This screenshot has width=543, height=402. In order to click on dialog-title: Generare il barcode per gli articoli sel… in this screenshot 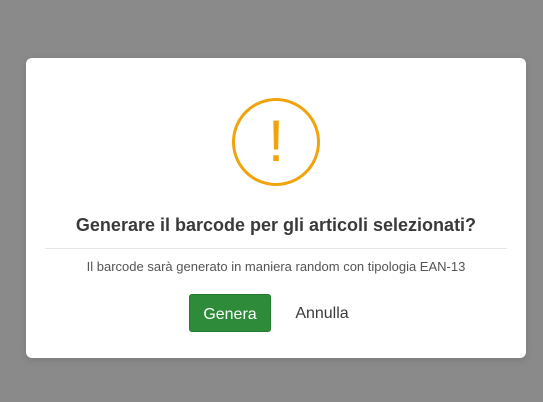, I will do `click(276, 225)`.